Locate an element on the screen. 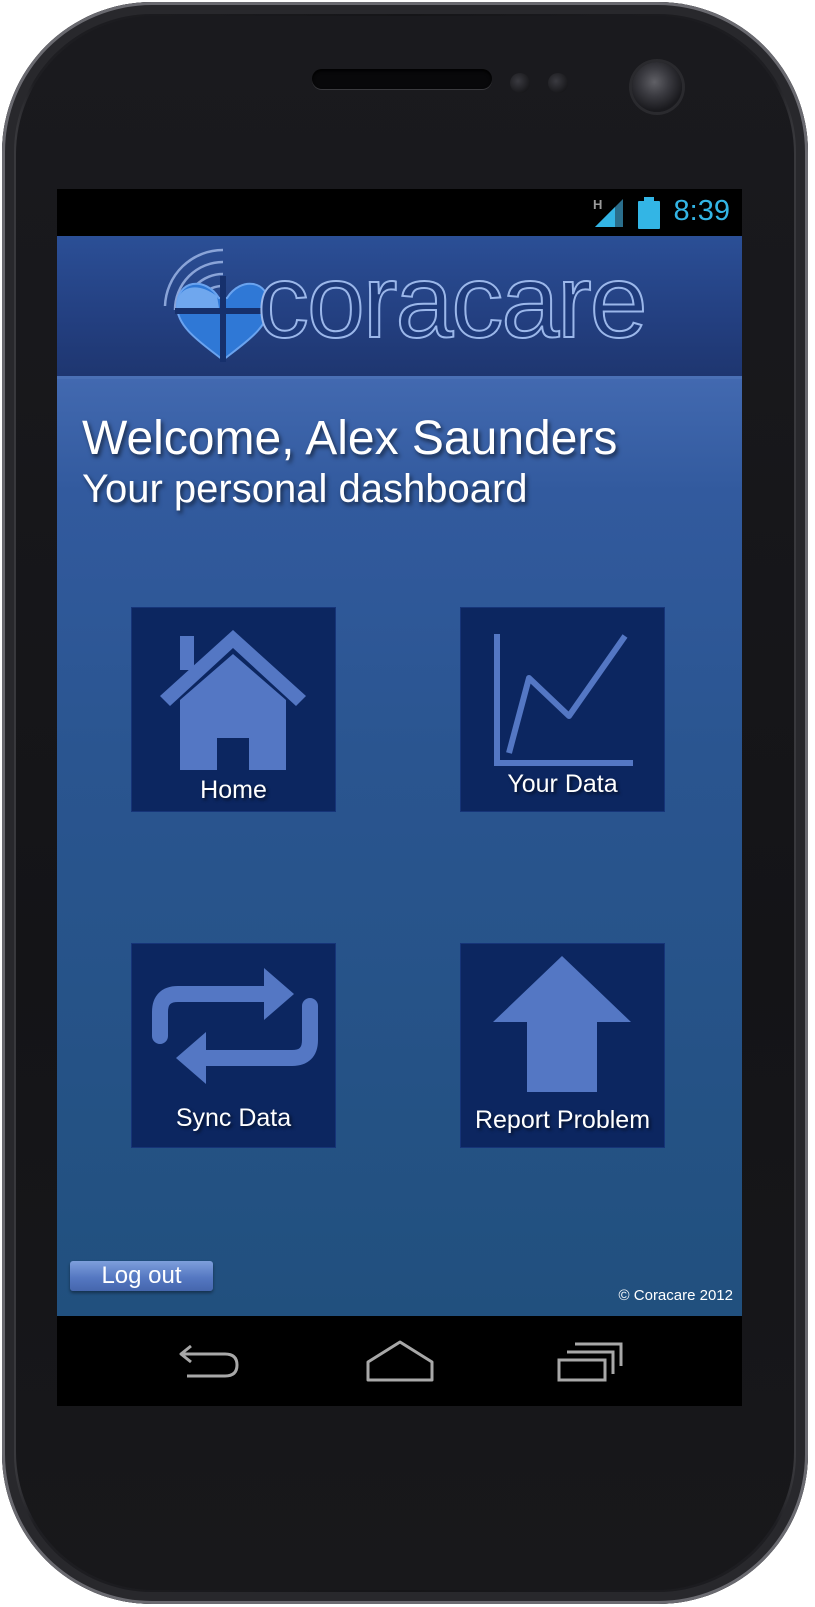 The width and height of the screenshot is (815, 1607). home-nav-icon is located at coordinates (400, 1361).